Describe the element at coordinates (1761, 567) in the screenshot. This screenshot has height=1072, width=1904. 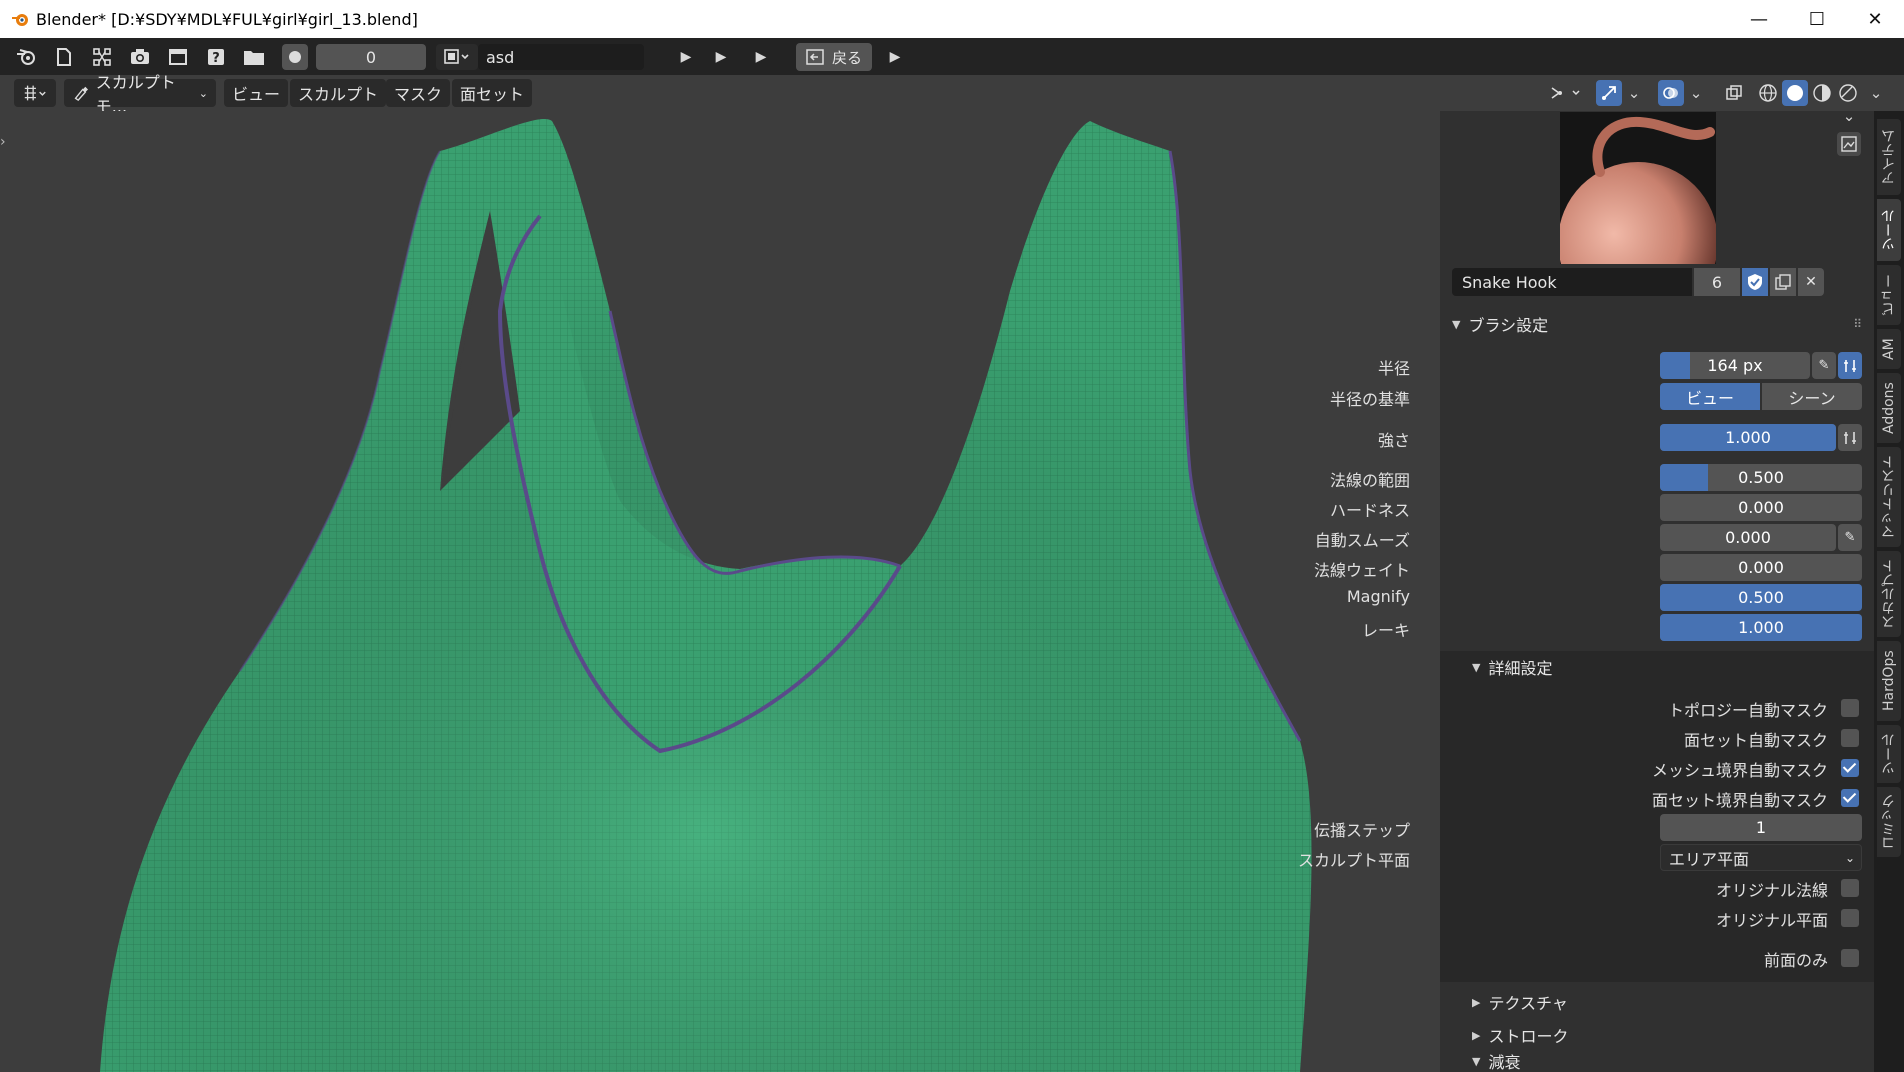
I see `normal-weight-slider: 0.000` at that location.